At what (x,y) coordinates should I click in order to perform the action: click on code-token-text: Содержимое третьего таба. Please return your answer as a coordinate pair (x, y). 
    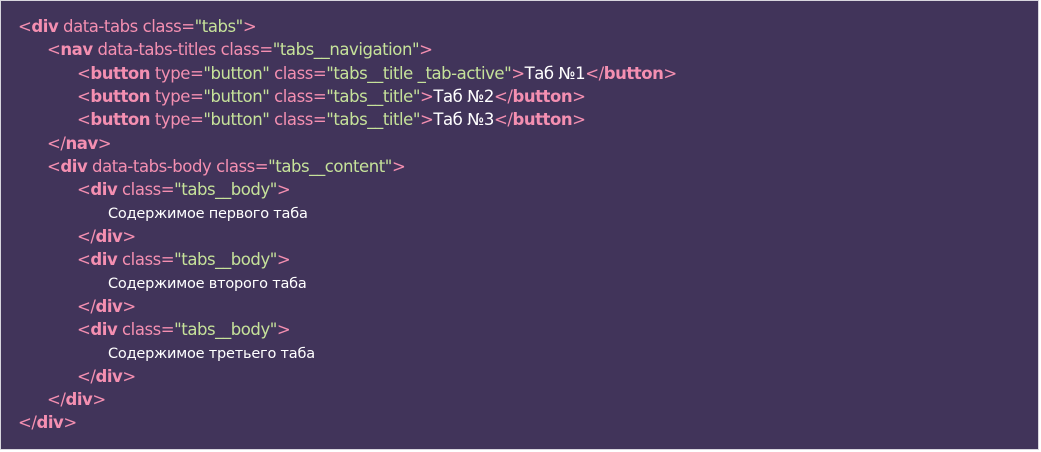
    Looking at the image, I should click on (211, 354).